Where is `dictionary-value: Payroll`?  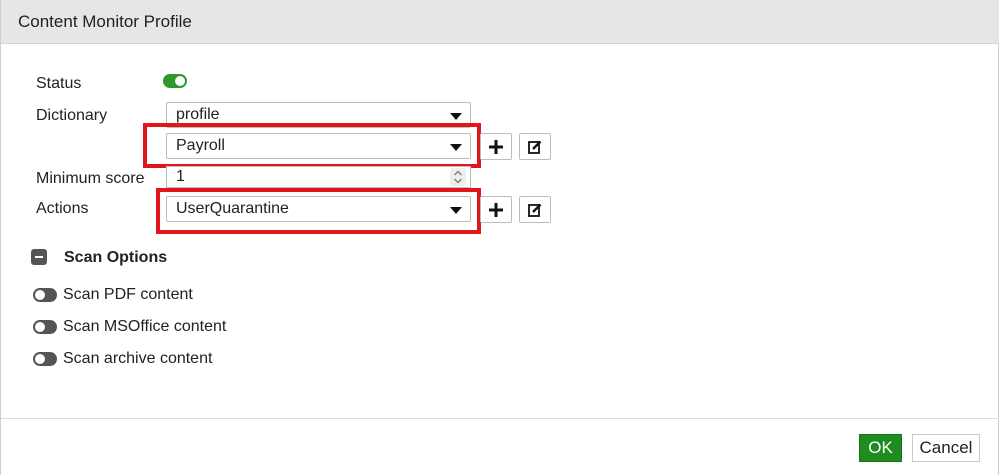 dictionary-value: Payroll is located at coordinates (200, 145).